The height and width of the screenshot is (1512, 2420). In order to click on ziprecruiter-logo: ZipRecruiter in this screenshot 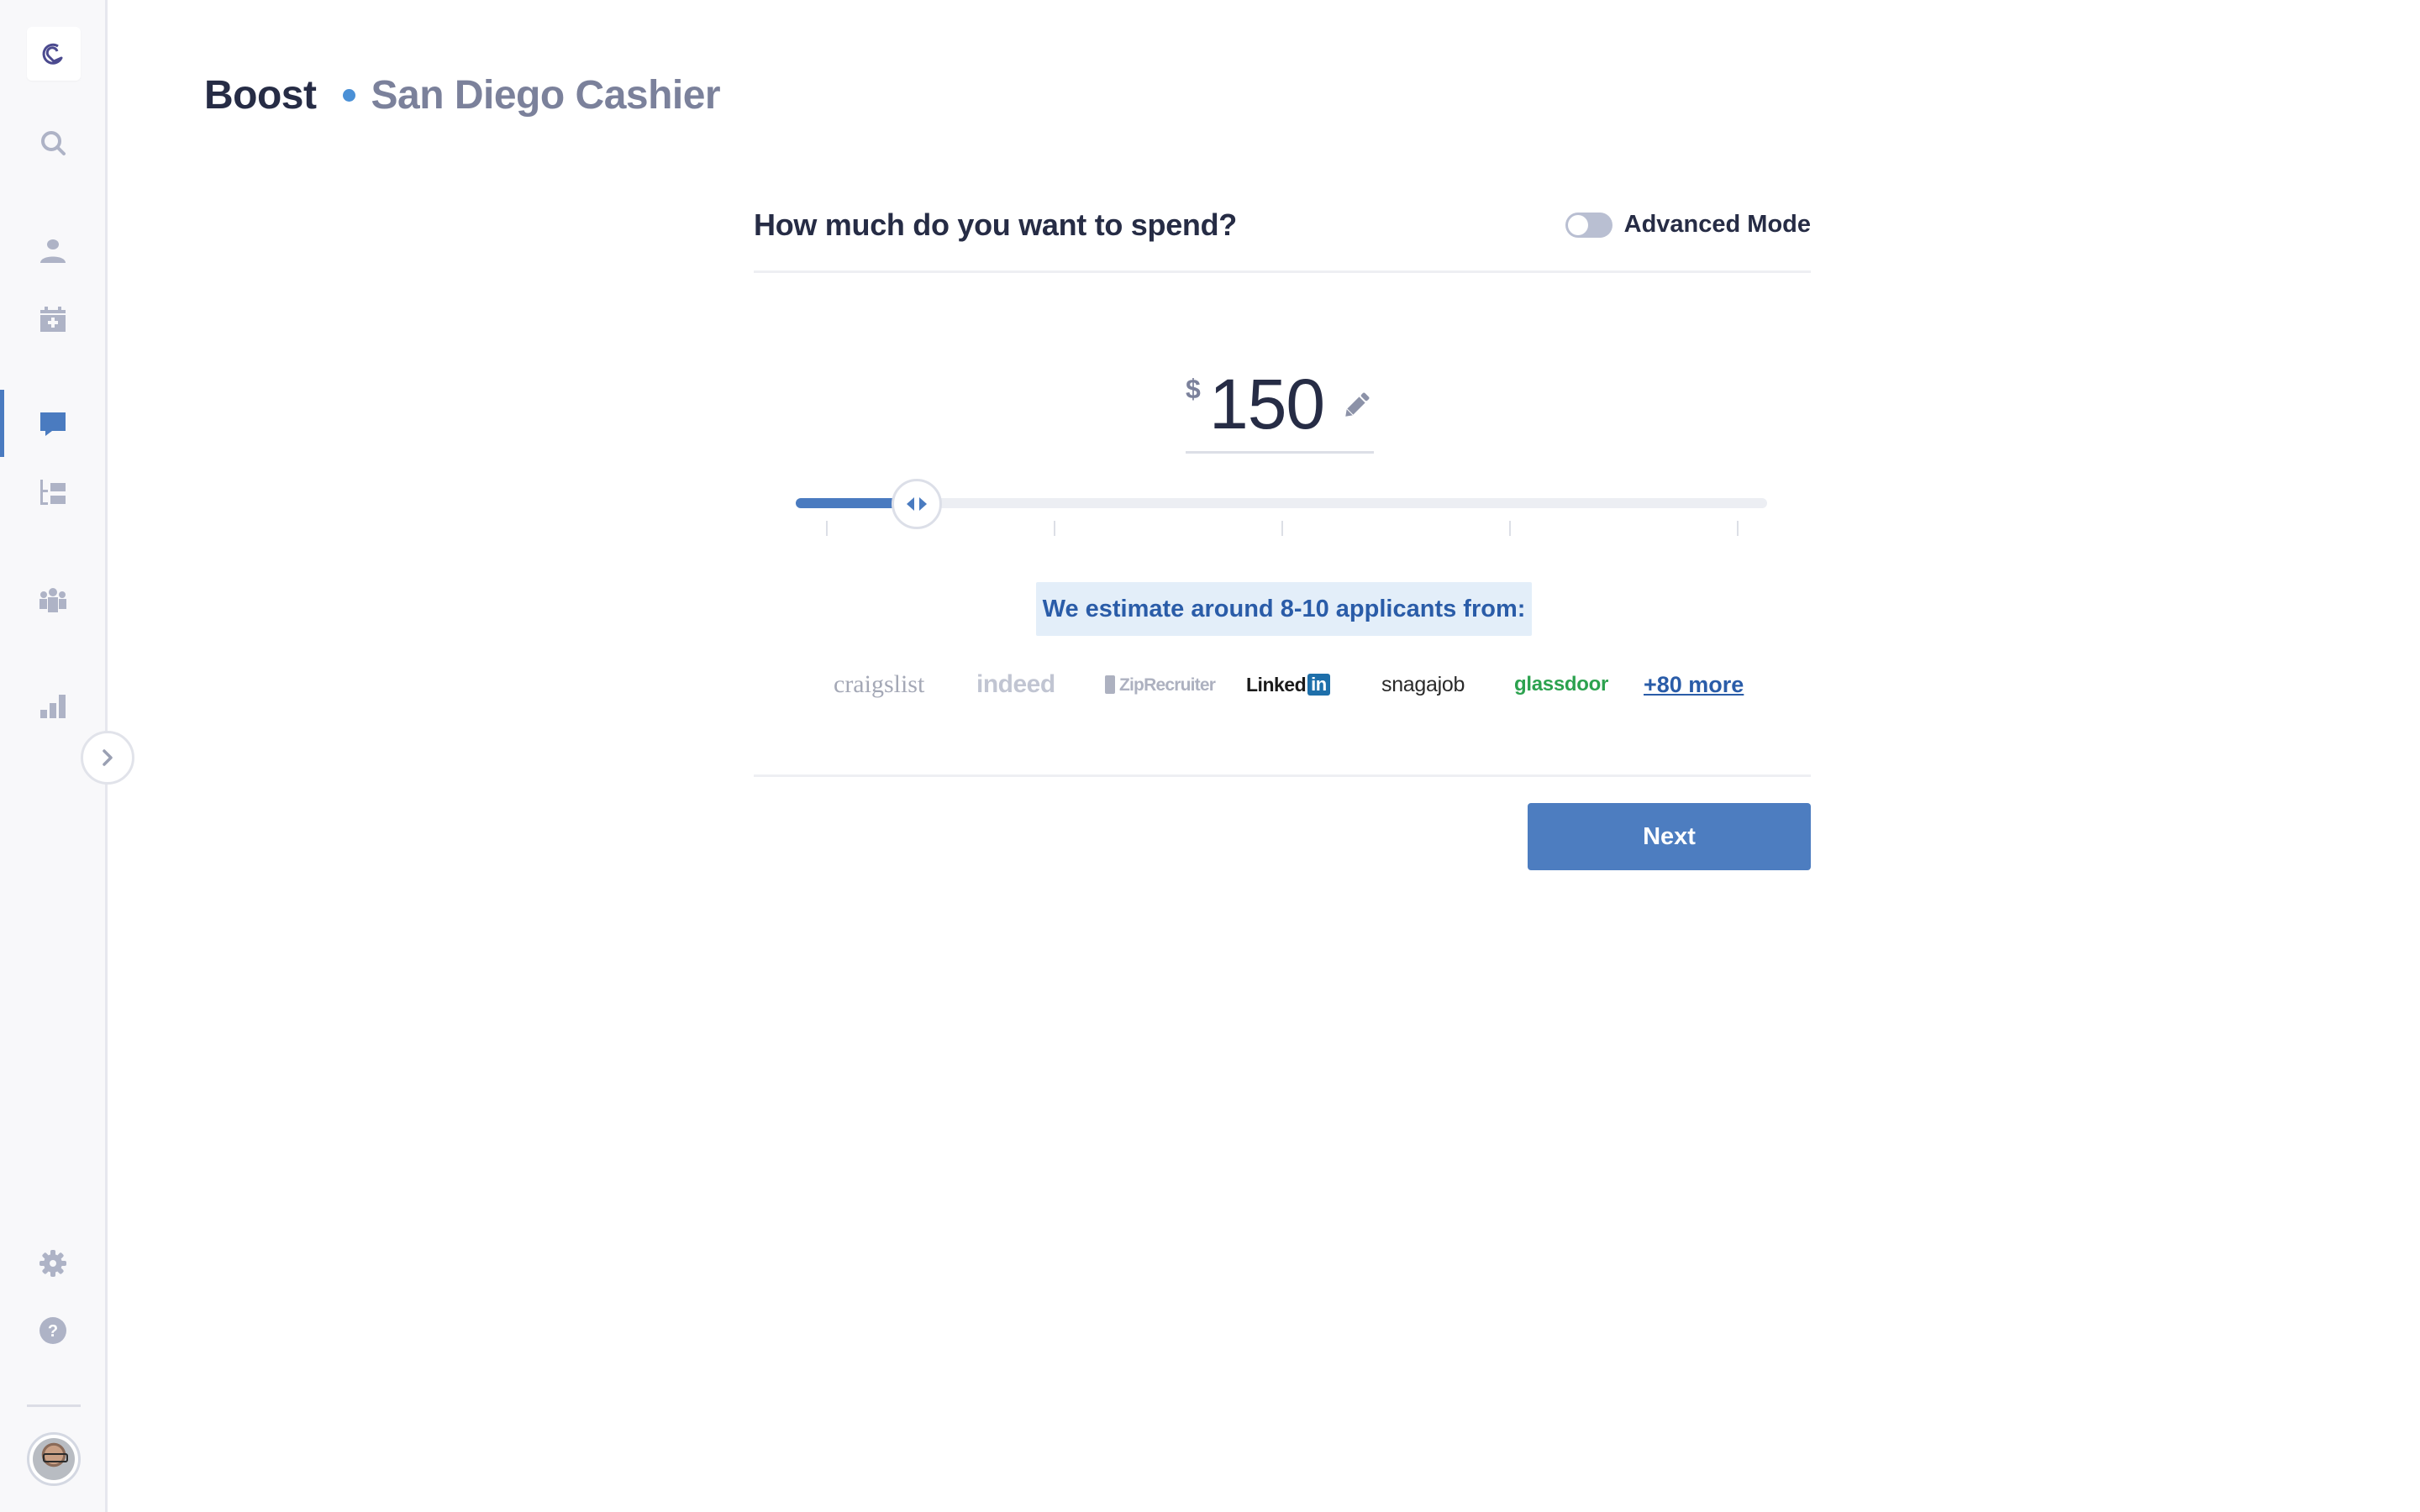, I will do `click(1161, 685)`.